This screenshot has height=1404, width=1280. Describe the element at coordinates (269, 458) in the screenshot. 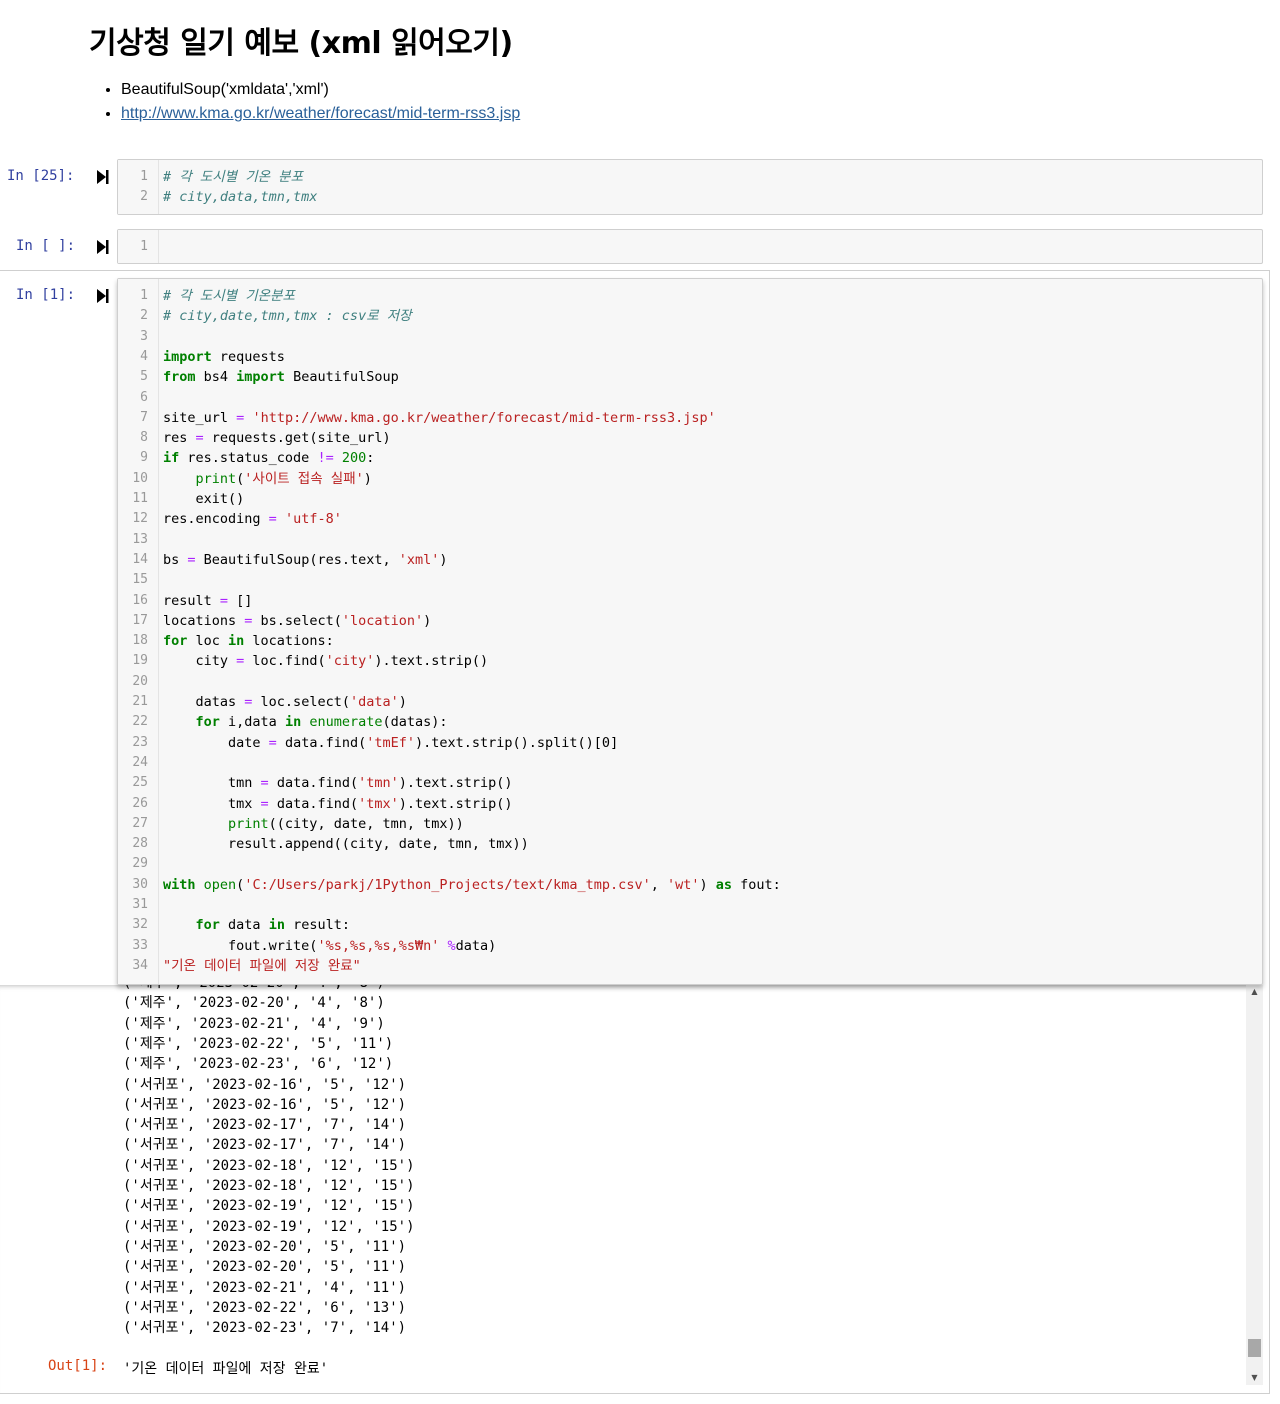

I see `code-text: if res.status_code != 200:` at that location.